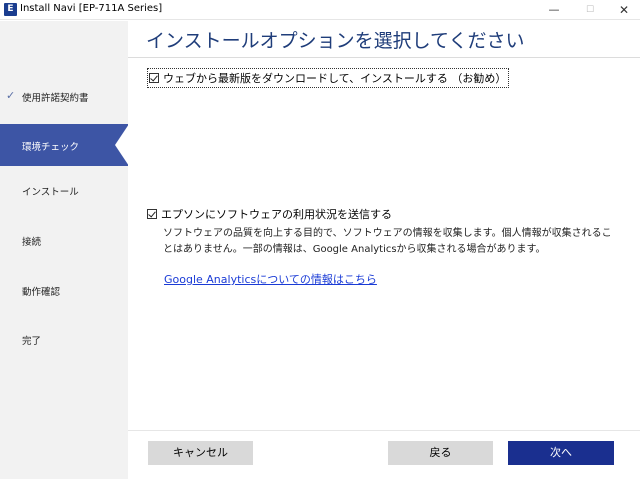 The width and height of the screenshot is (640, 479). I want to click on window-title: Install Navi [EP-711A Series], so click(91, 8).